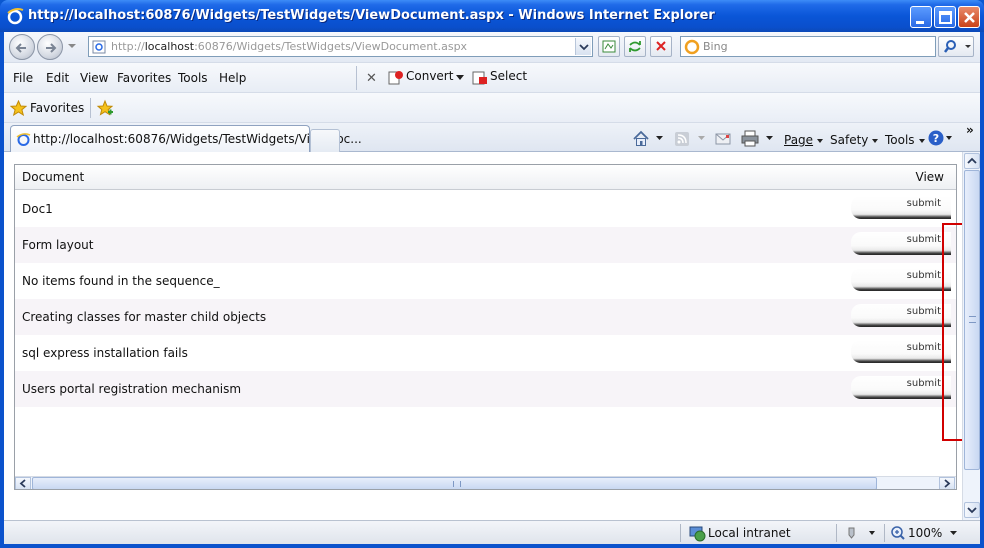 This screenshot has height=548, width=984. I want to click on stop-button, so click(661, 46).